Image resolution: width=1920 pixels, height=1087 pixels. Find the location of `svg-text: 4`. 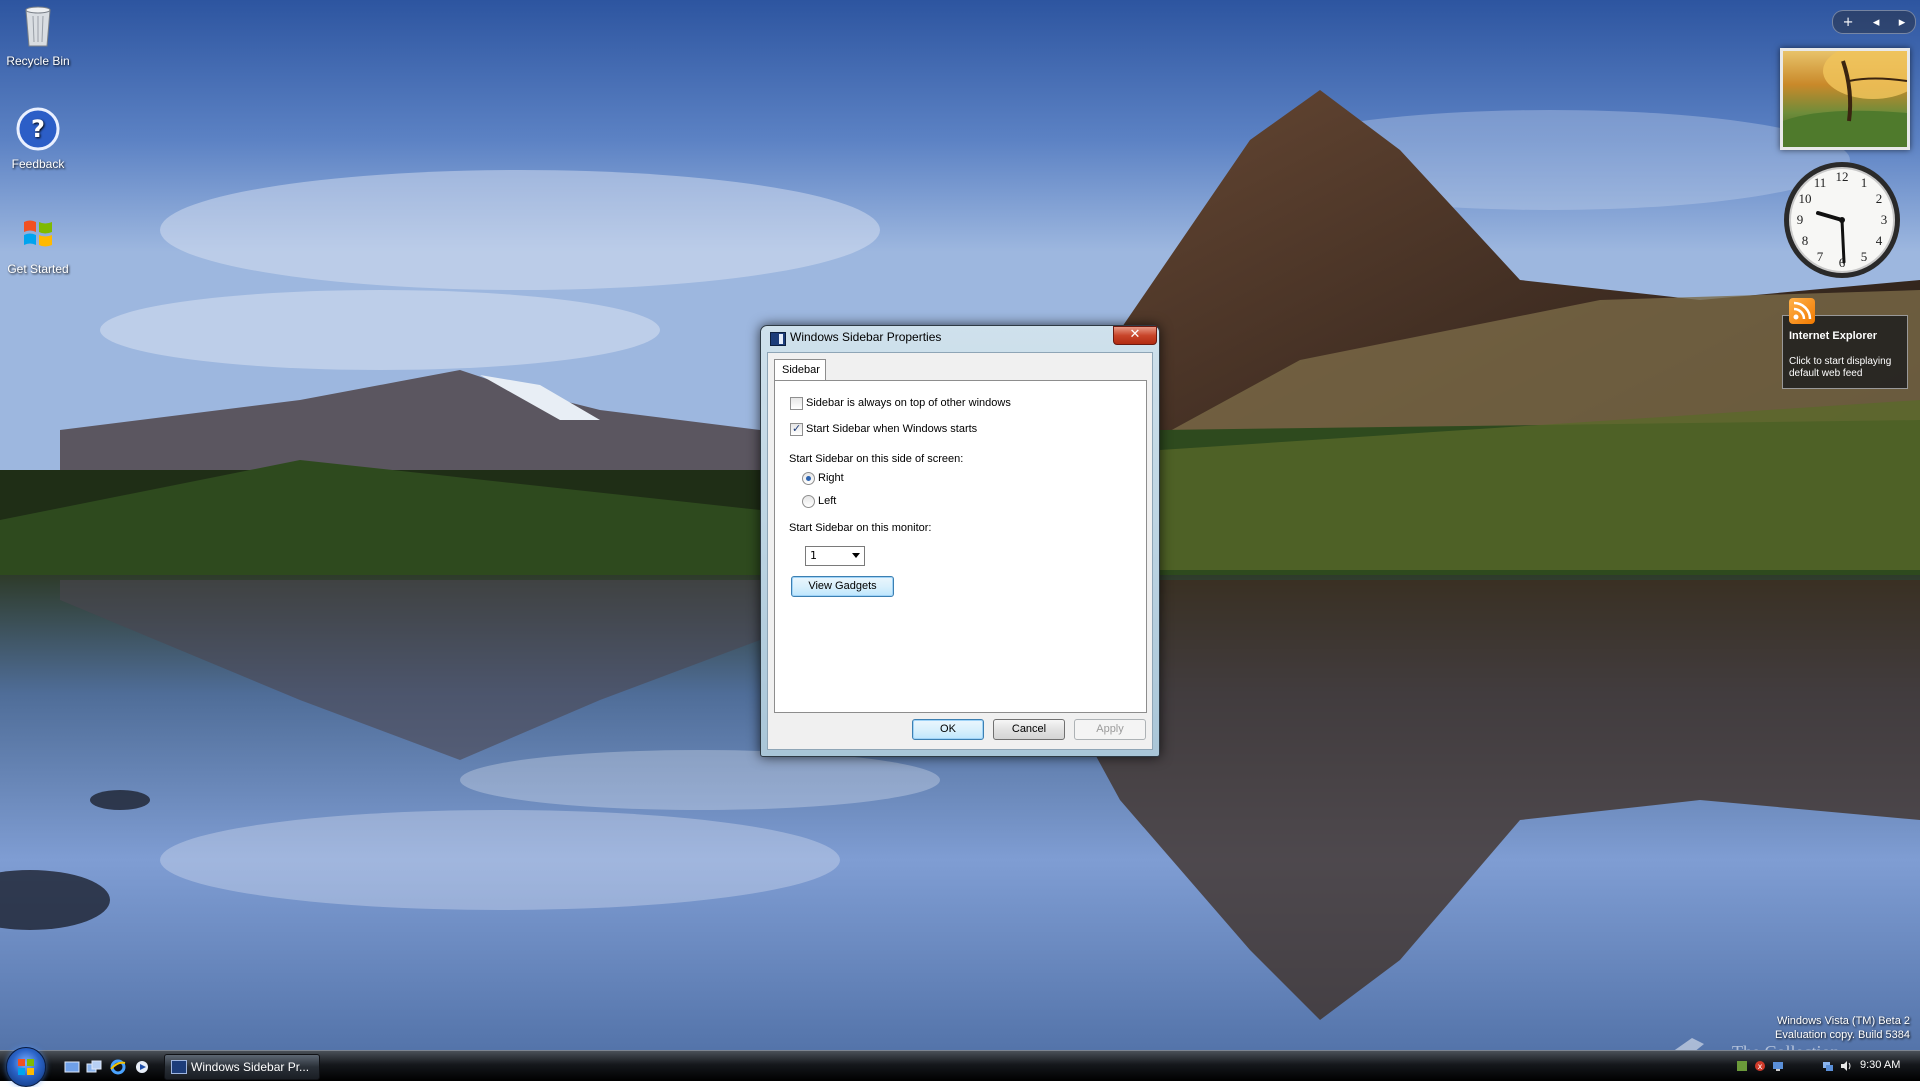

svg-text: 4 is located at coordinates (1879, 240).